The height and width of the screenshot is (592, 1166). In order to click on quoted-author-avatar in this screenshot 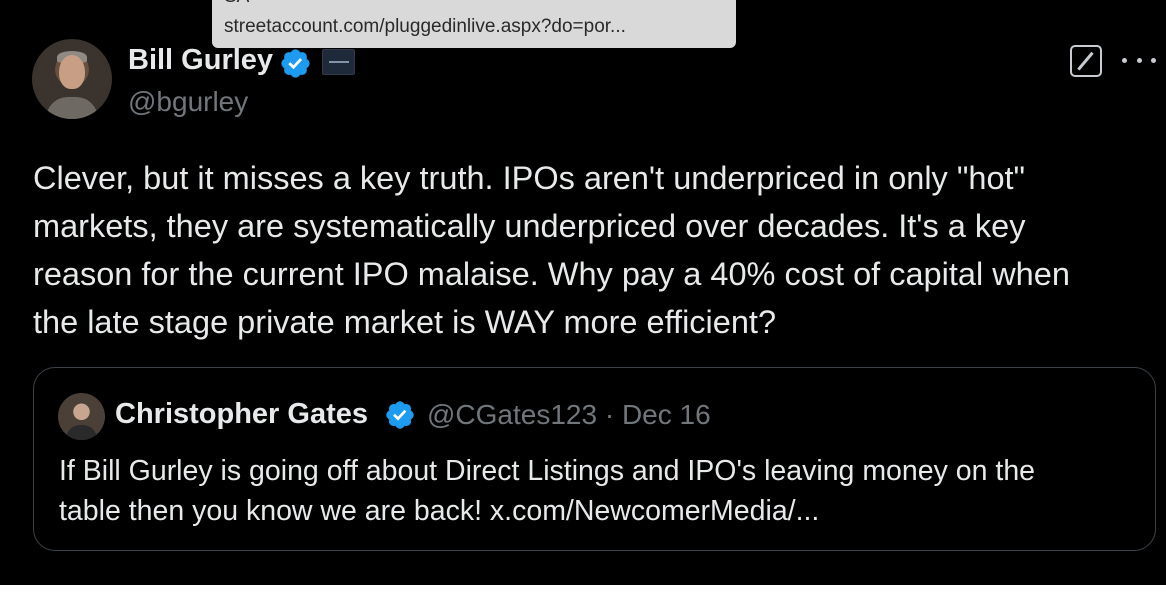, I will do `click(81, 416)`.